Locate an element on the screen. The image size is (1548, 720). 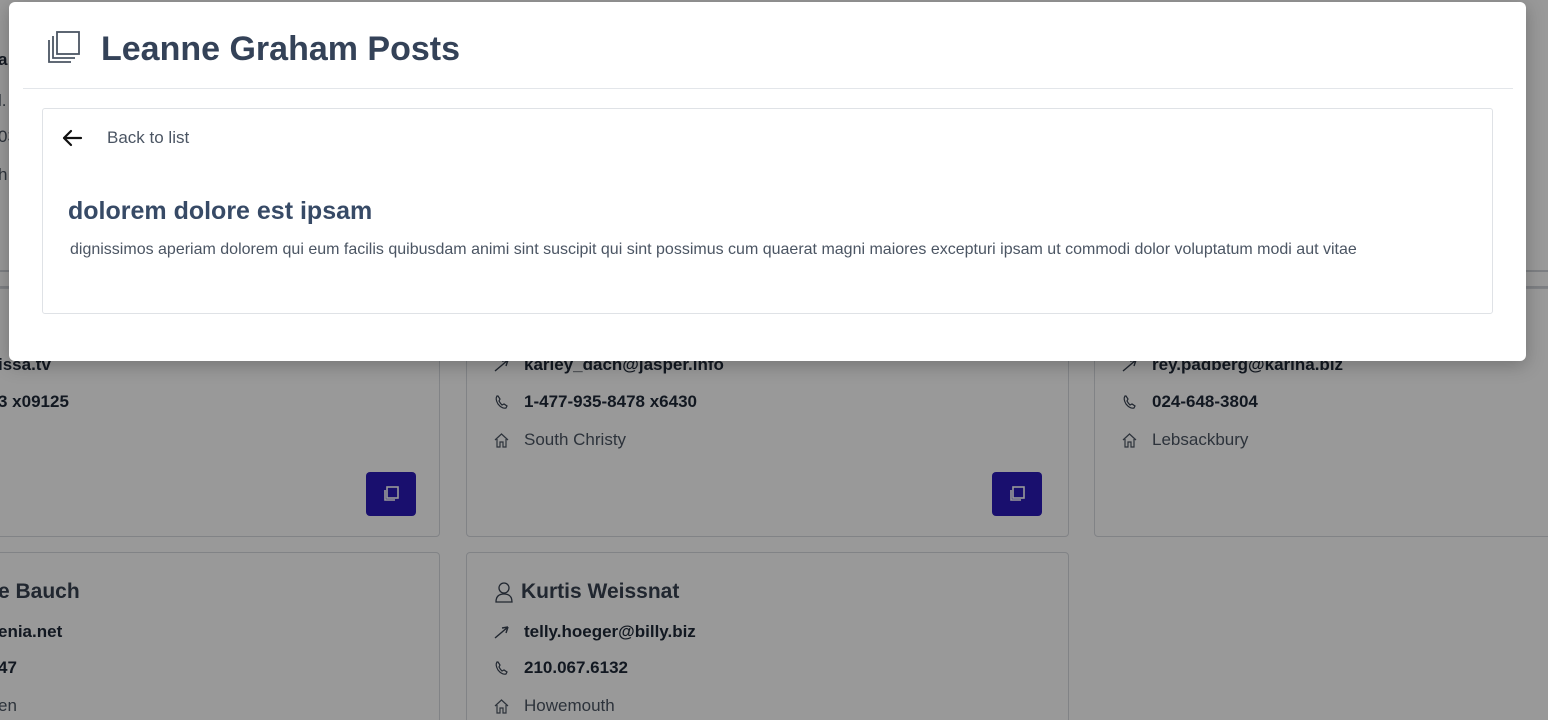
back-to-list-label: Back to list is located at coordinates (148, 137).